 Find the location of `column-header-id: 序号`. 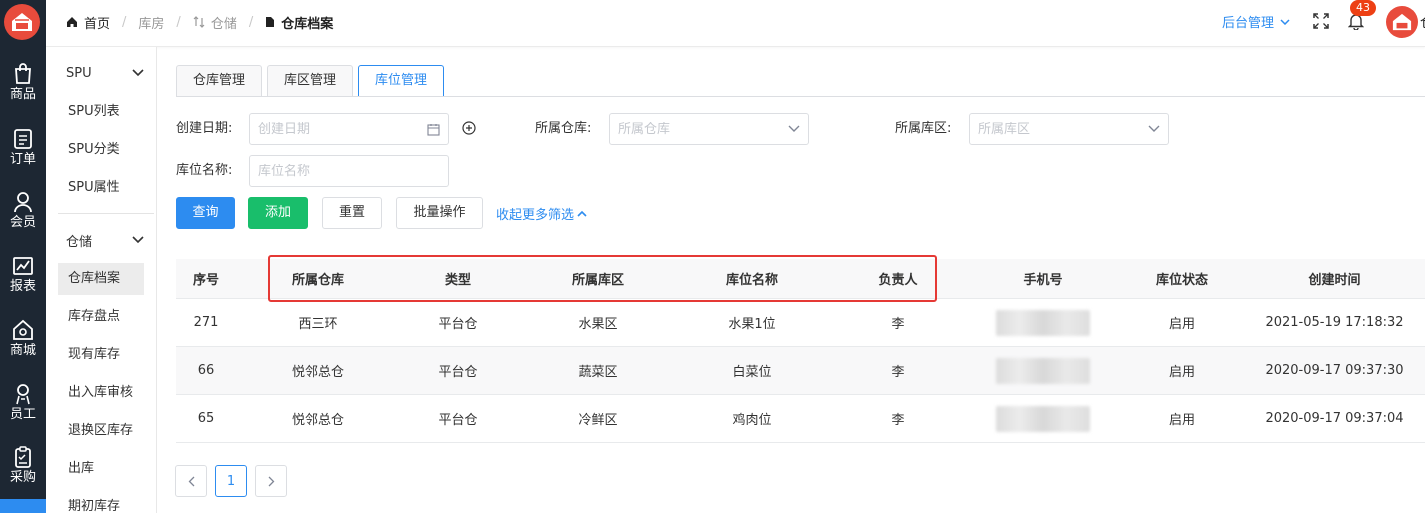

column-header-id: 序号 is located at coordinates (206, 278).